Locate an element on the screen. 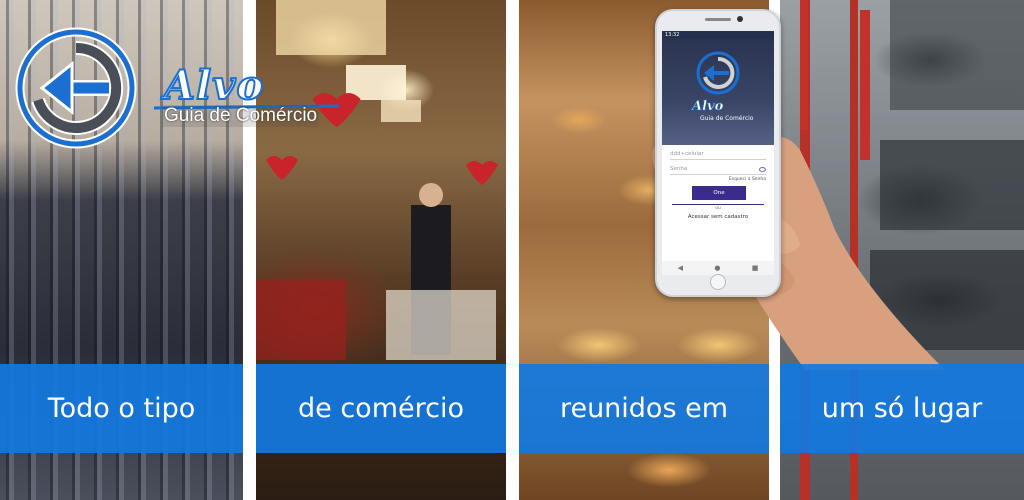  app-hero: Alvo Guia de Comércio is located at coordinates (718, 92).